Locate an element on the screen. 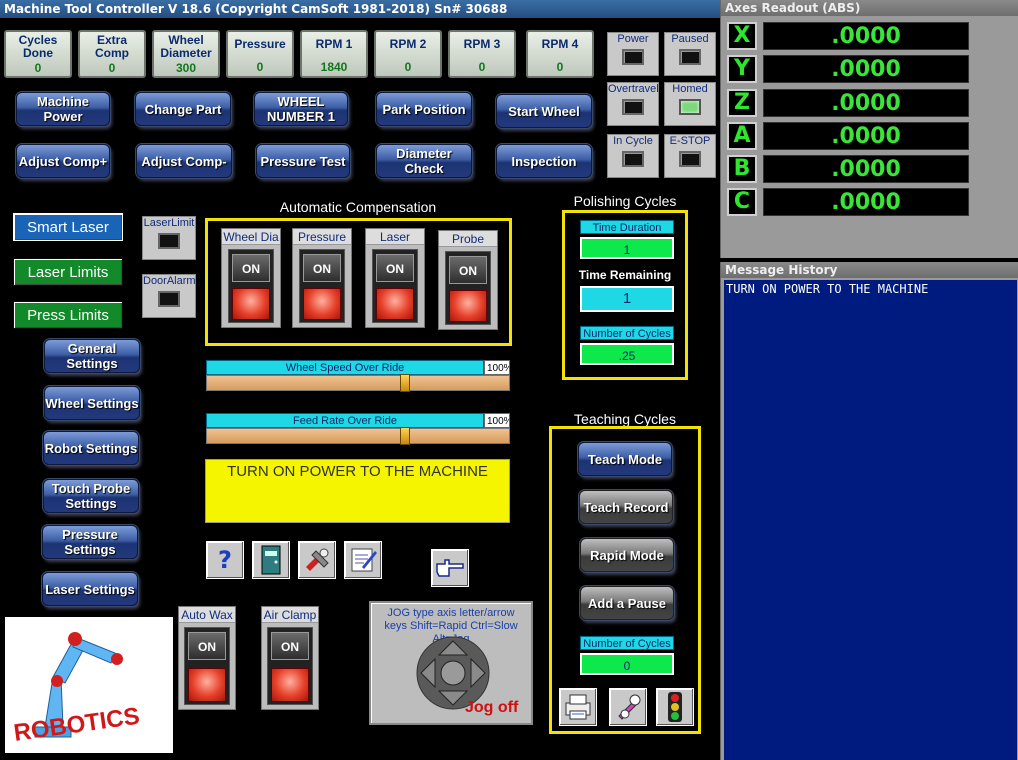 The image size is (1018, 760). wrench-pencil-icon is located at coordinates (629, 707).